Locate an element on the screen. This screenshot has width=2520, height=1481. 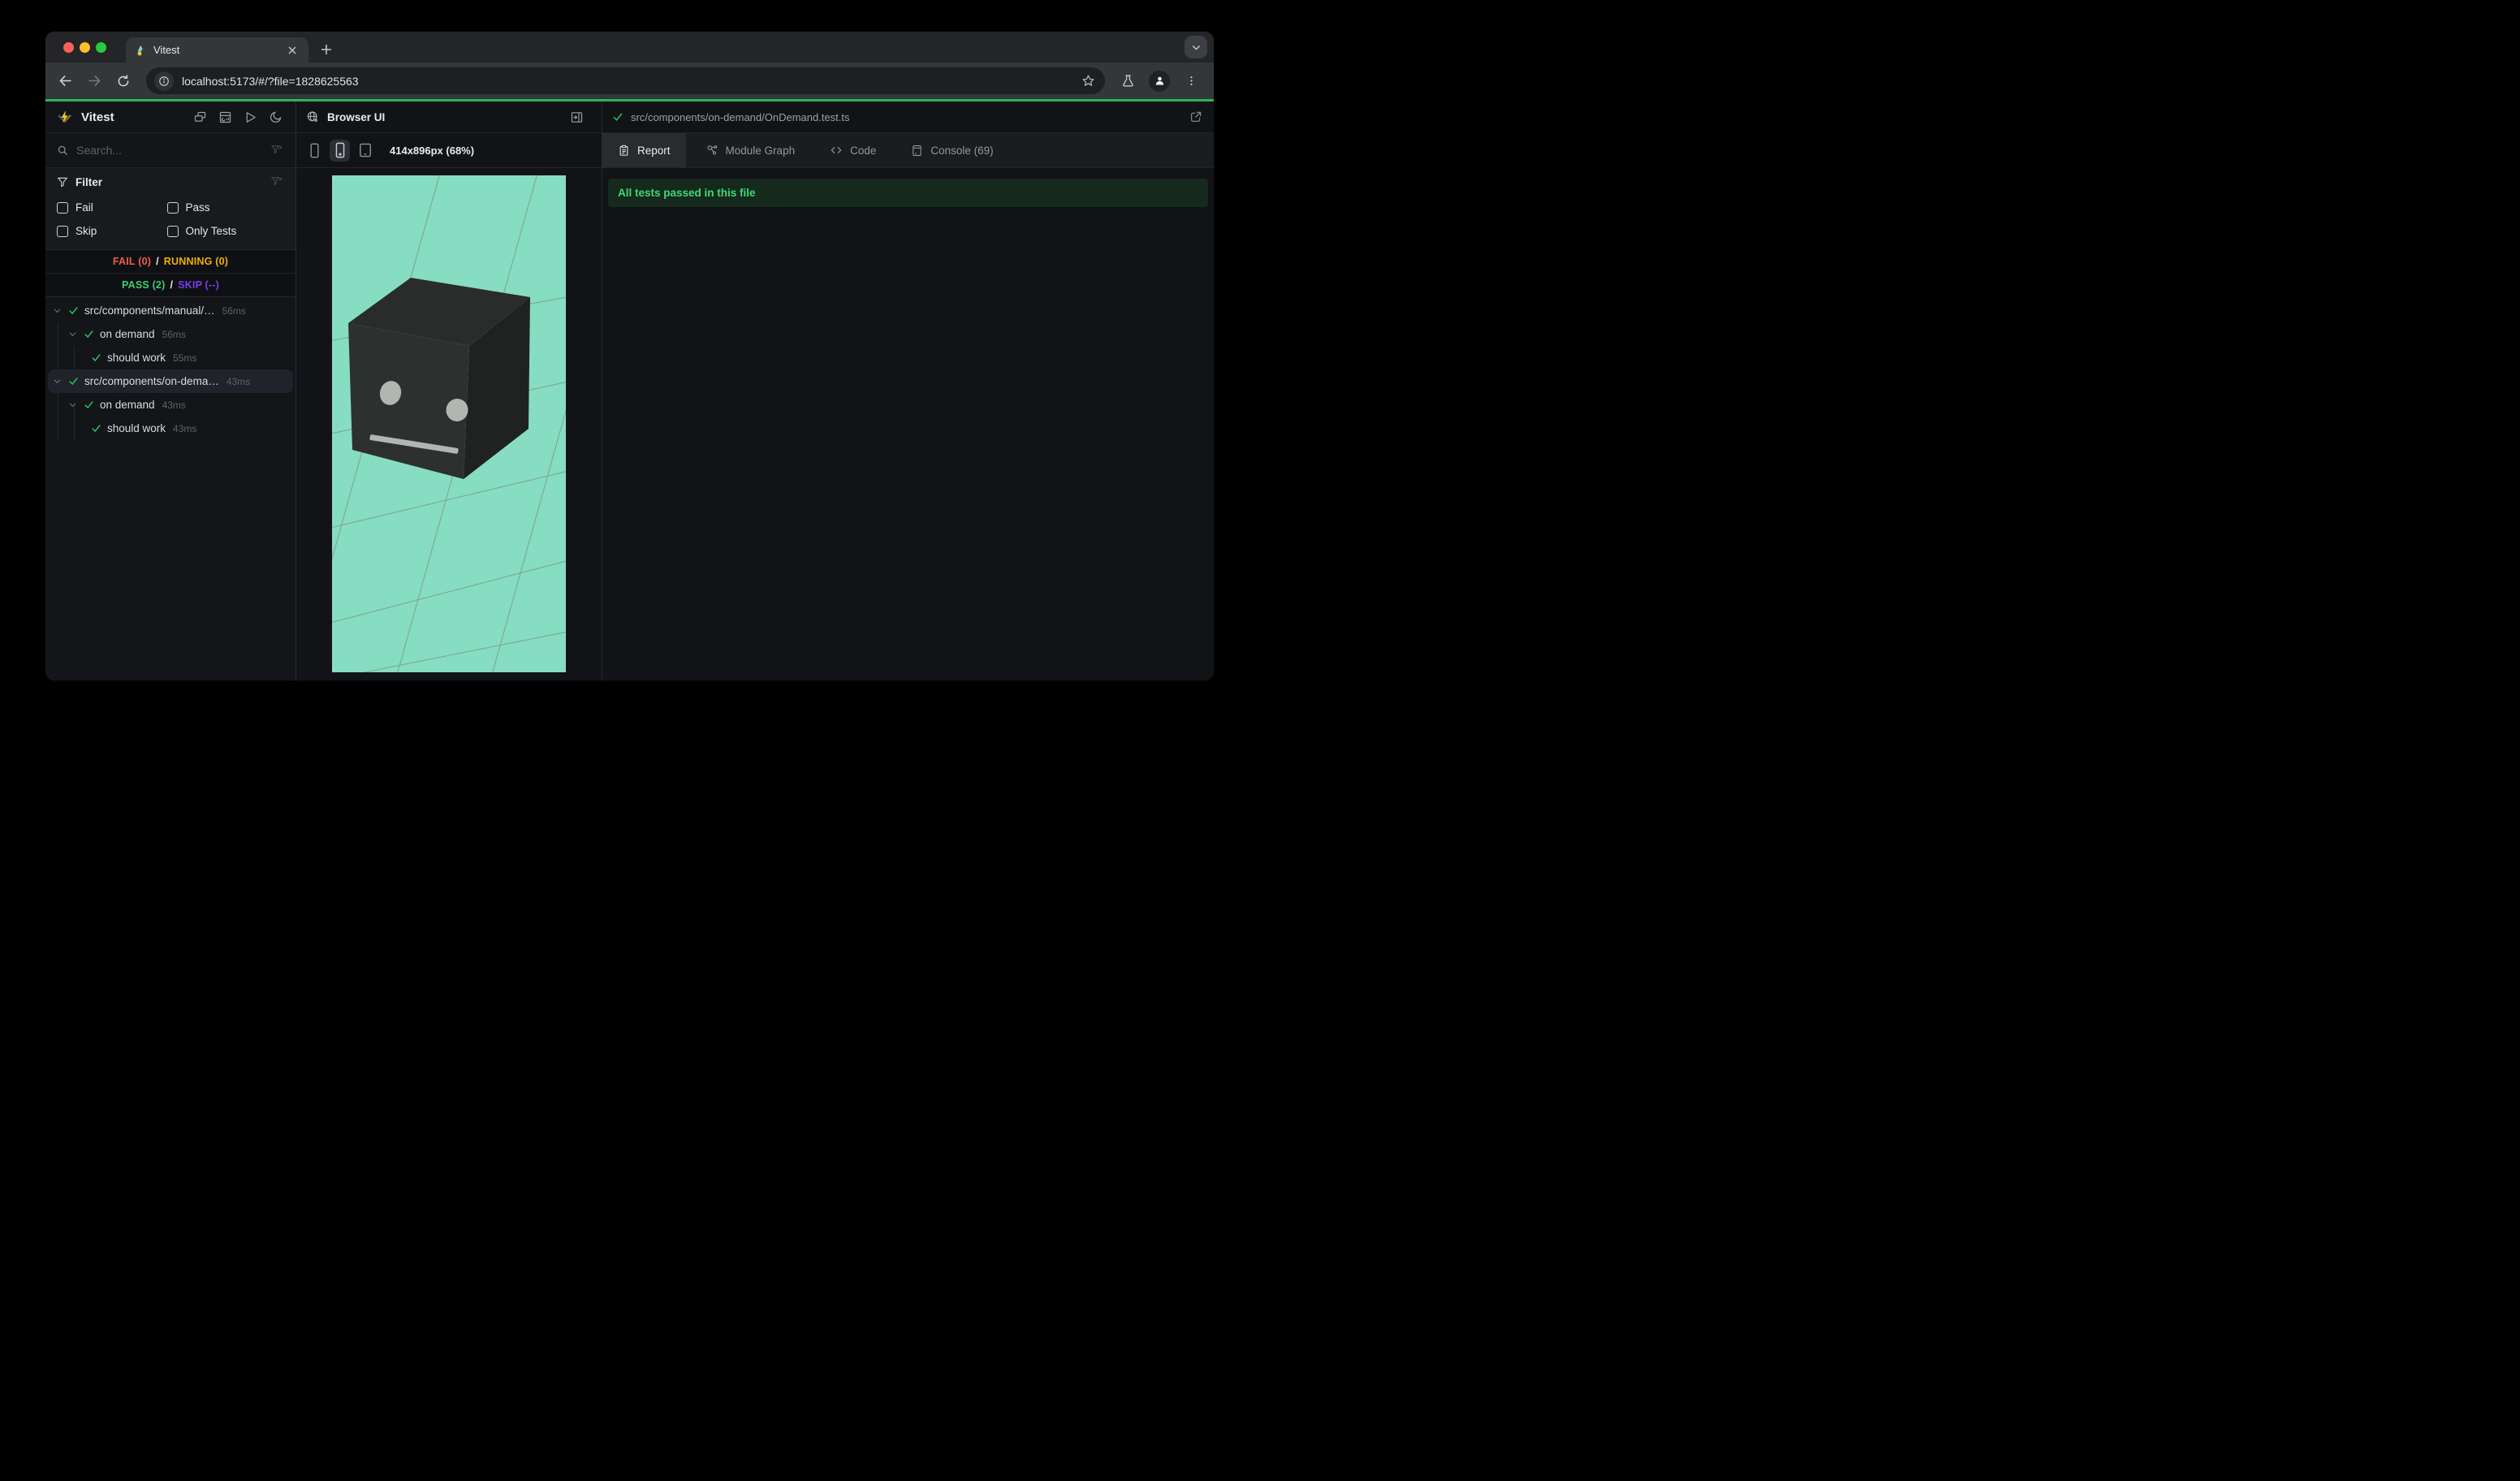
test-tree-row: src/components/manual/… 56ms is located at coordinates (170, 310).